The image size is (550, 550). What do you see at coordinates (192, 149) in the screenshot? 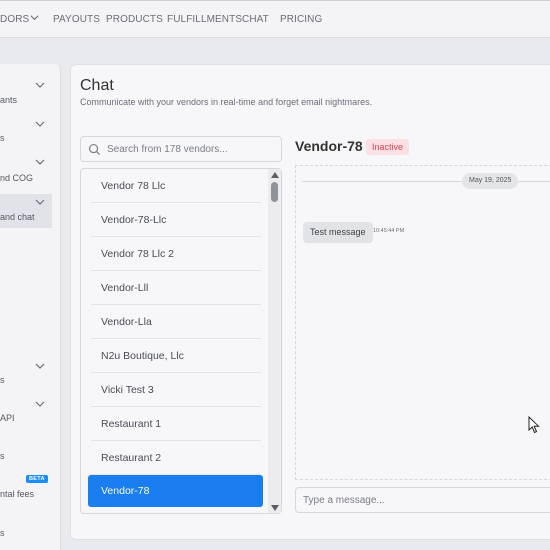
I see `search-input` at bounding box center [192, 149].